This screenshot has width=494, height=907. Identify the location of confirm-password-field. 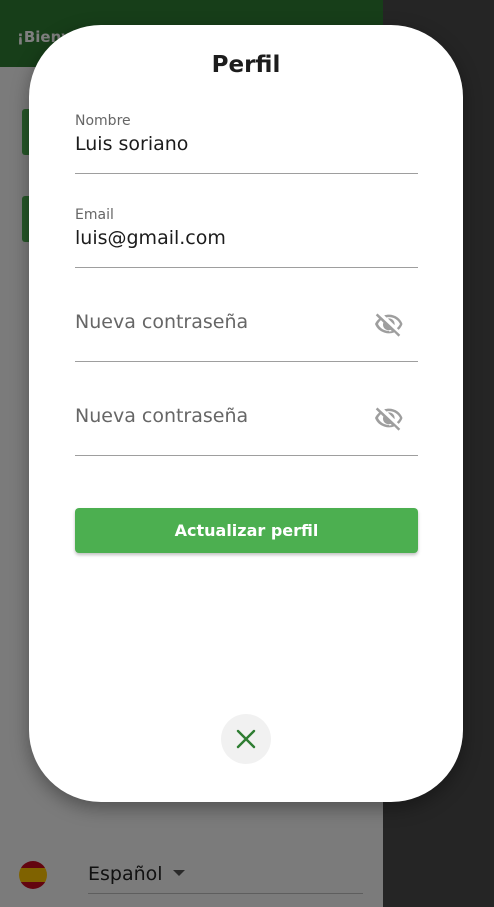
(246, 428).